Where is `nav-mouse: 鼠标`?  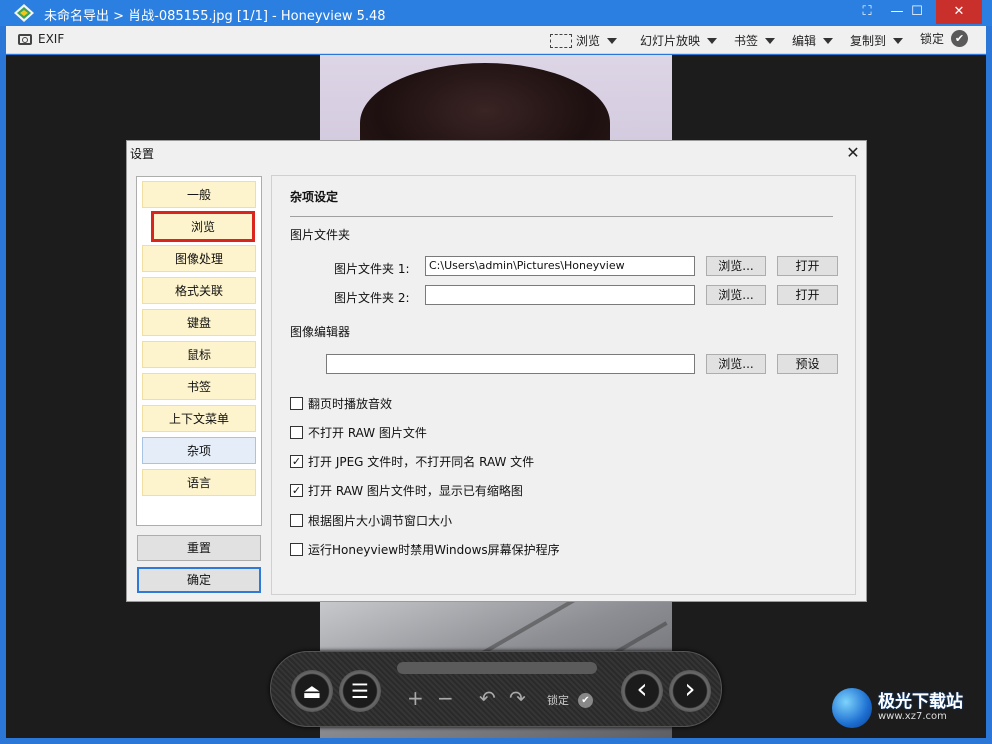
nav-mouse: 鼠标 is located at coordinates (199, 354).